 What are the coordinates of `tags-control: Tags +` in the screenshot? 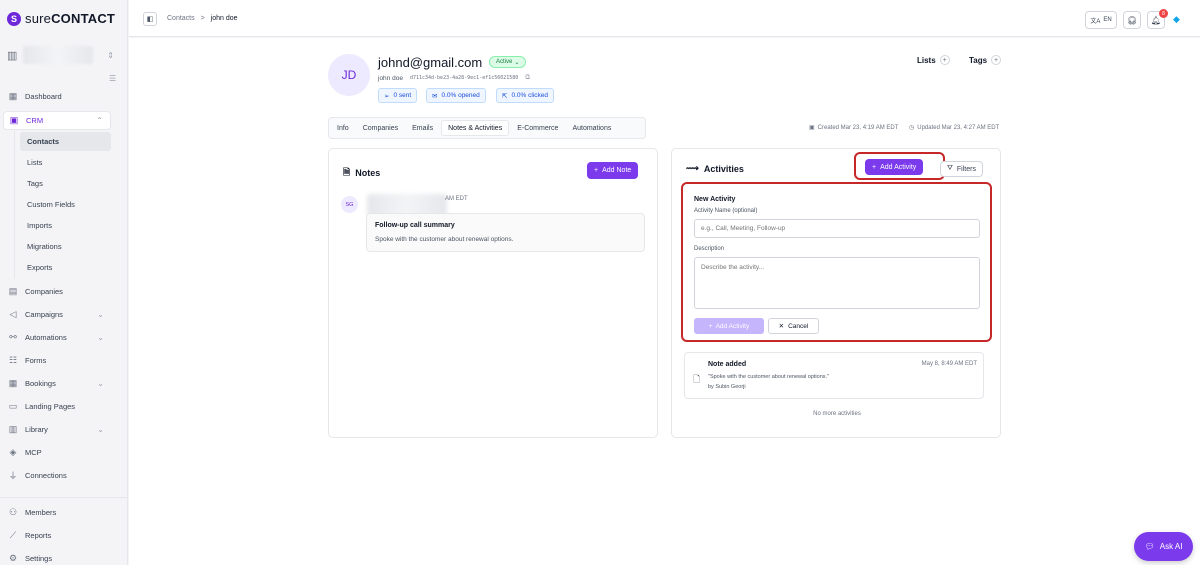 It's located at (985, 60).